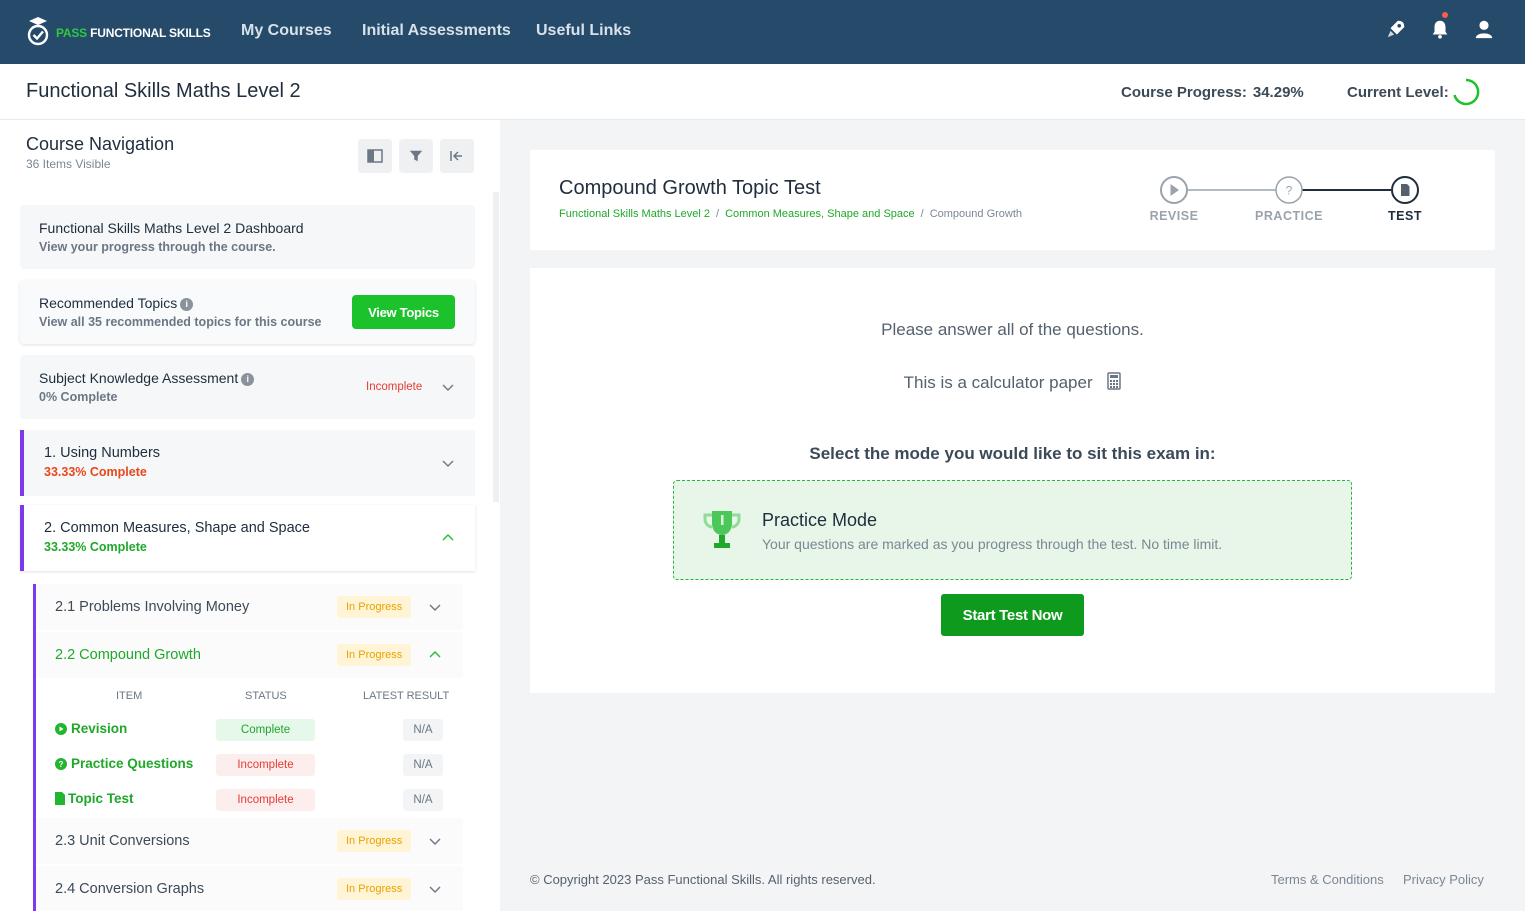  I want to click on bell-icon, so click(1440, 27).